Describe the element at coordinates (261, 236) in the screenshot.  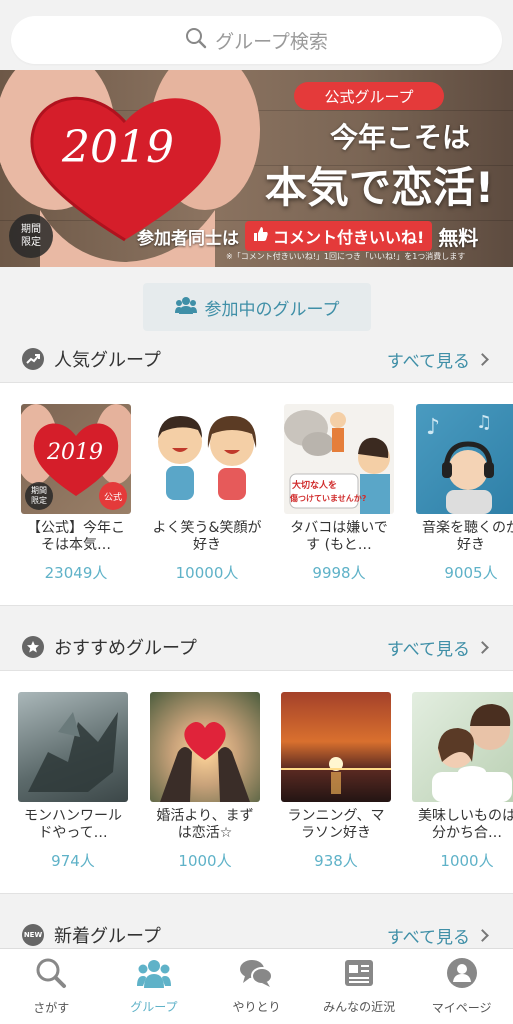
I see `thumbs-up-icon` at that location.